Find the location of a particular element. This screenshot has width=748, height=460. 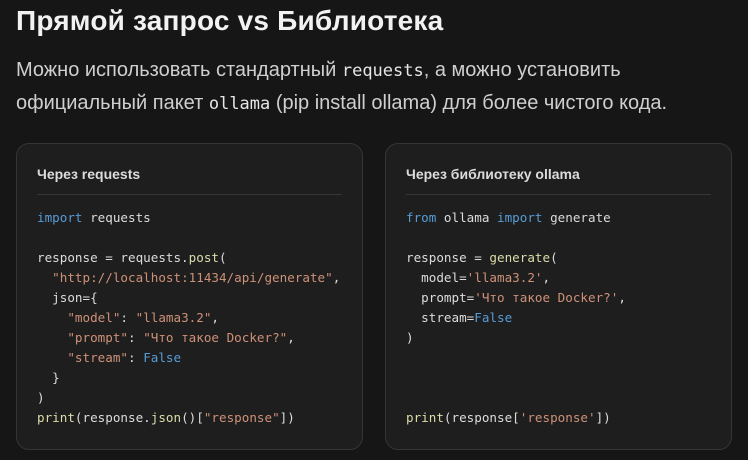

code-token-str: "response" is located at coordinates (241, 417).